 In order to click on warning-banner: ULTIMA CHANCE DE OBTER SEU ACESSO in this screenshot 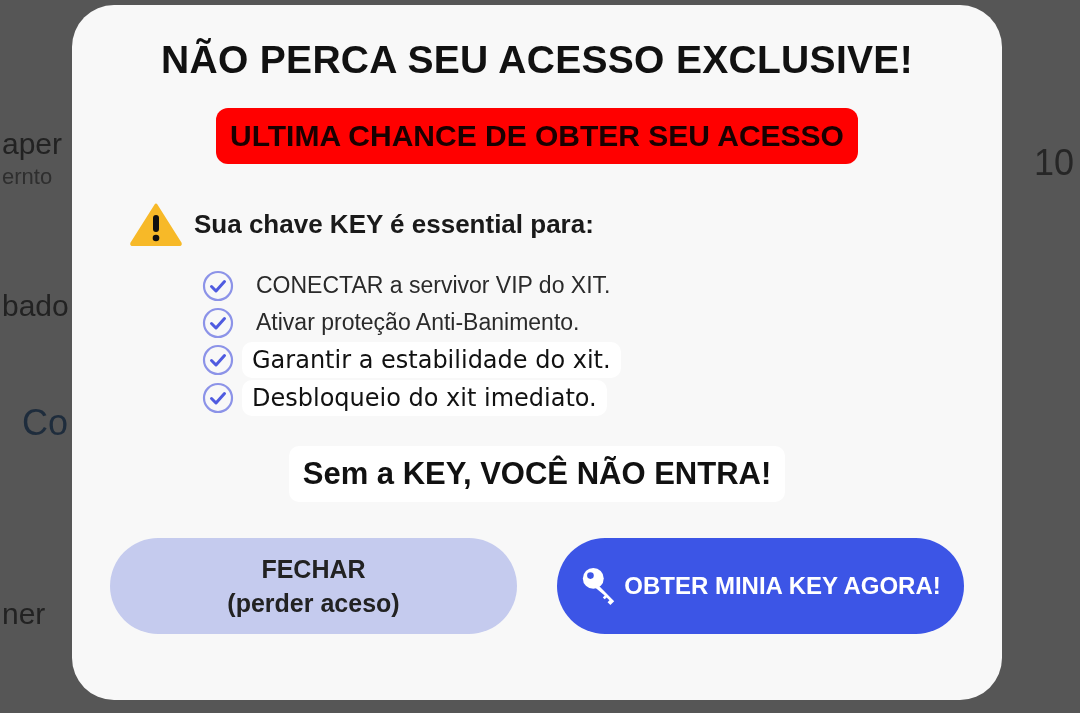, I will do `click(537, 136)`.